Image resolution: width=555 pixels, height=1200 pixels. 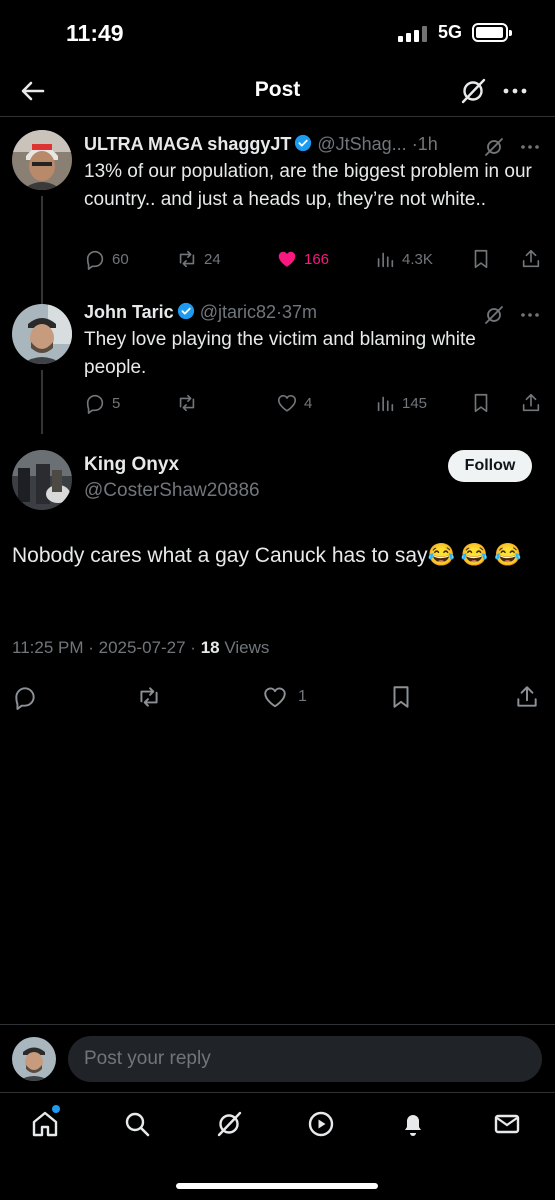 I want to click on view-count: 145, so click(x=415, y=403).